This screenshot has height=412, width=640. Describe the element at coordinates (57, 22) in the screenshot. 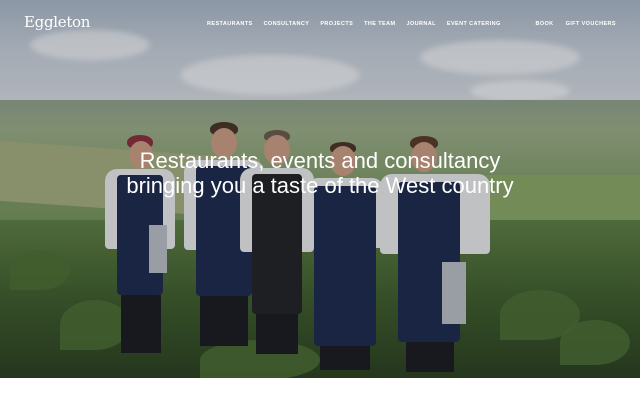

I see `site-logo: Eggleton` at that location.